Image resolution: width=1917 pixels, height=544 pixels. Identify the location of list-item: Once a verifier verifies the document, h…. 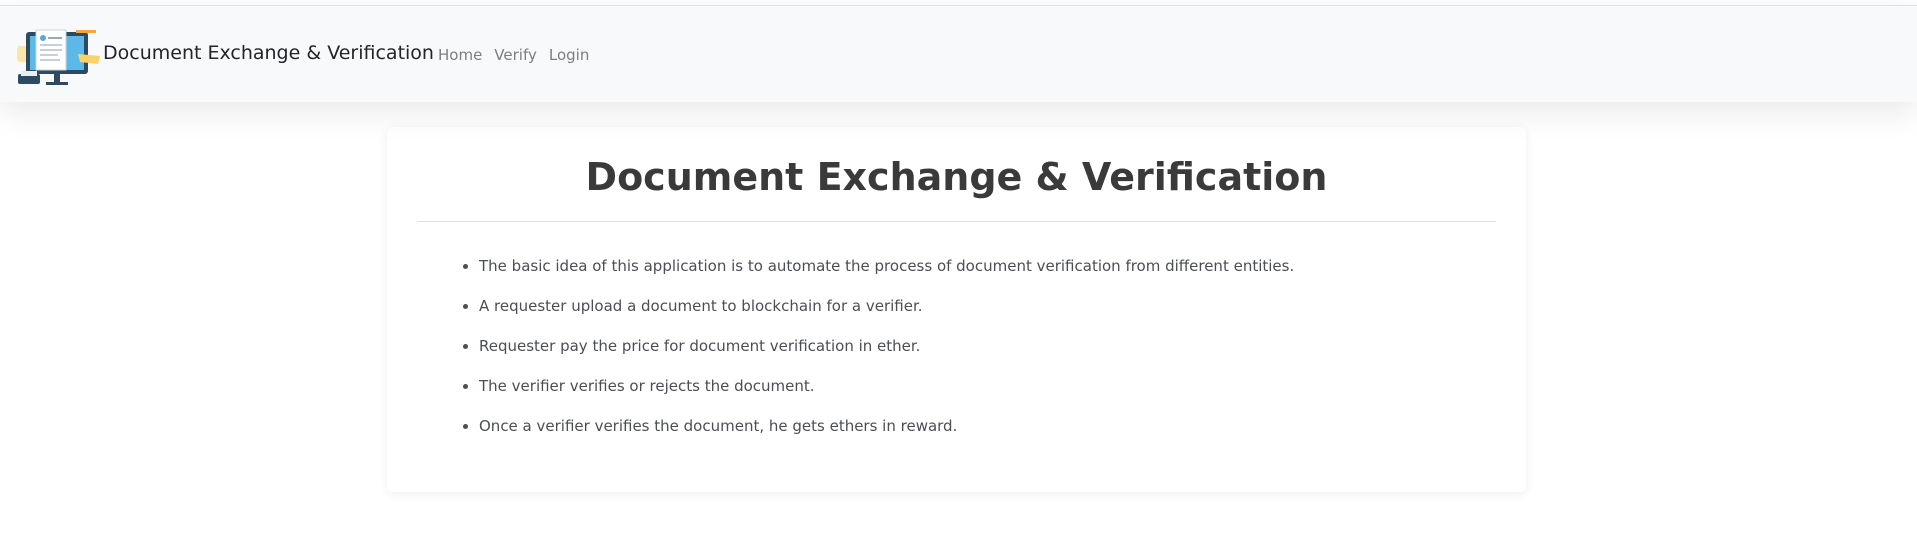
(886, 437).